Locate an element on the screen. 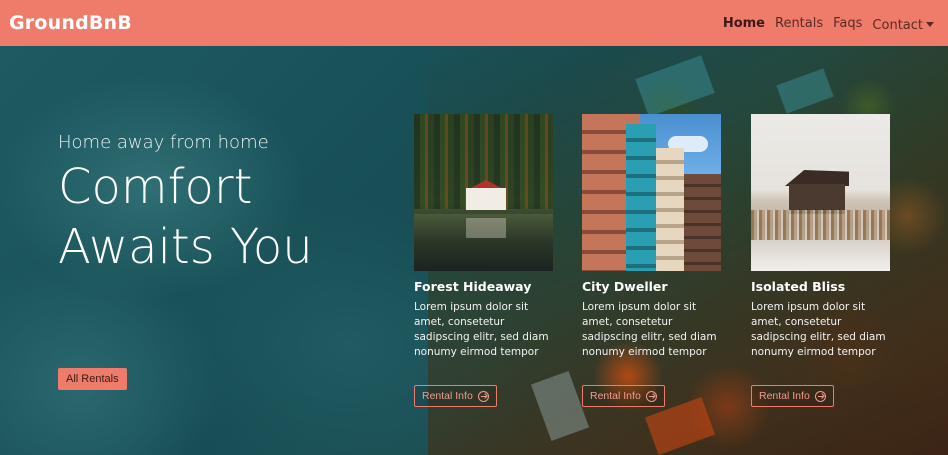 The height and width of the screenshot is (455, 948). hero-headline: Comfort Awaits You is located at coordinates (185, 217).